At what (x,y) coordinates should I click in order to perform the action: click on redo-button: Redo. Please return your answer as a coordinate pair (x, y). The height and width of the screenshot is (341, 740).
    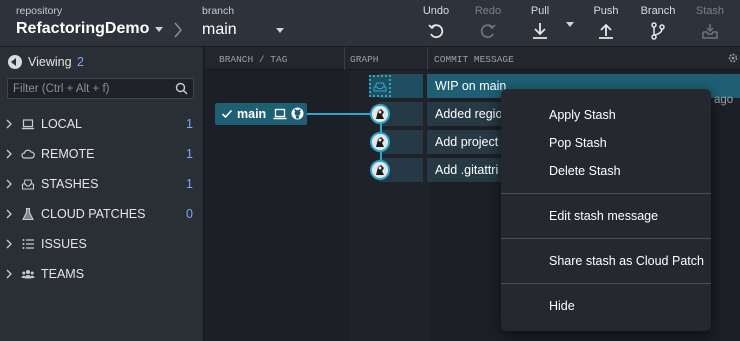
    Looking at the image, I should click on (488, 23).